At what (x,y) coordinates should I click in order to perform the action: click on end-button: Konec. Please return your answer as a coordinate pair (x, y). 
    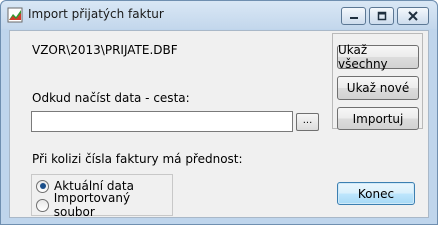
    Looking at the image, I should click on (376, 193).